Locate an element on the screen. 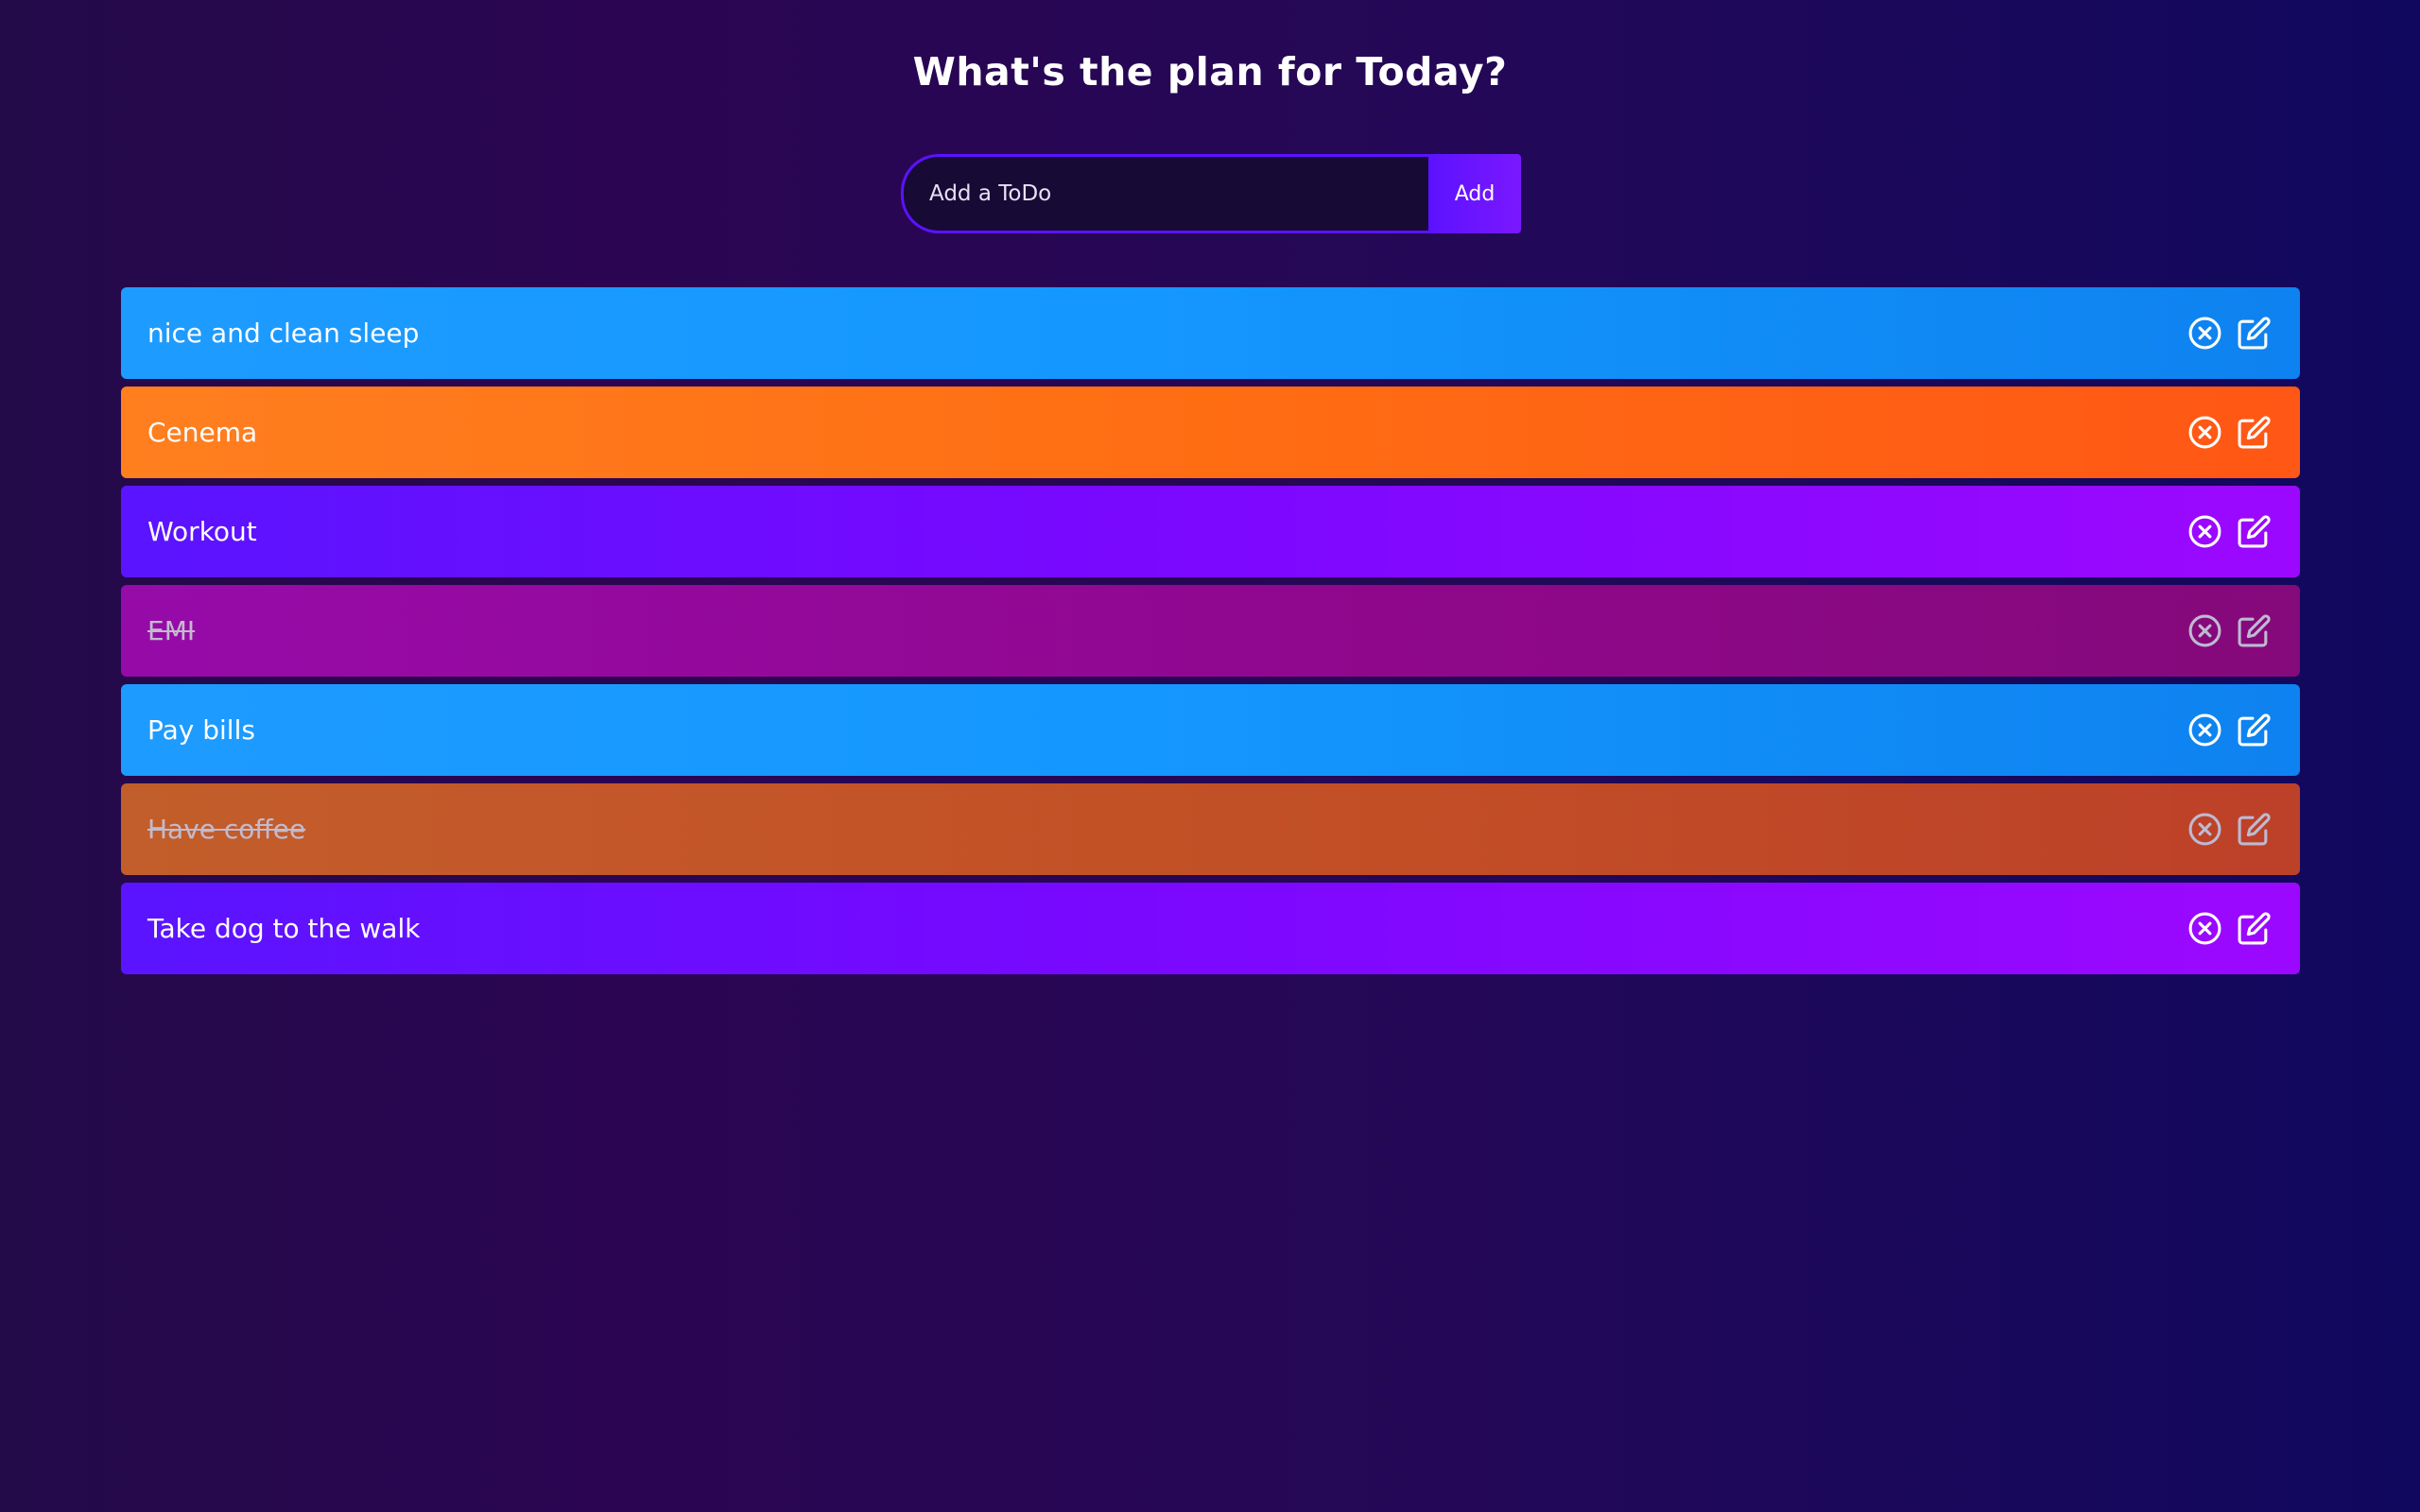 Image resolution: width=2420 pixels, height=1512 pixels. todo-text: Take dog to the walk is located at coordinates (283, 928).